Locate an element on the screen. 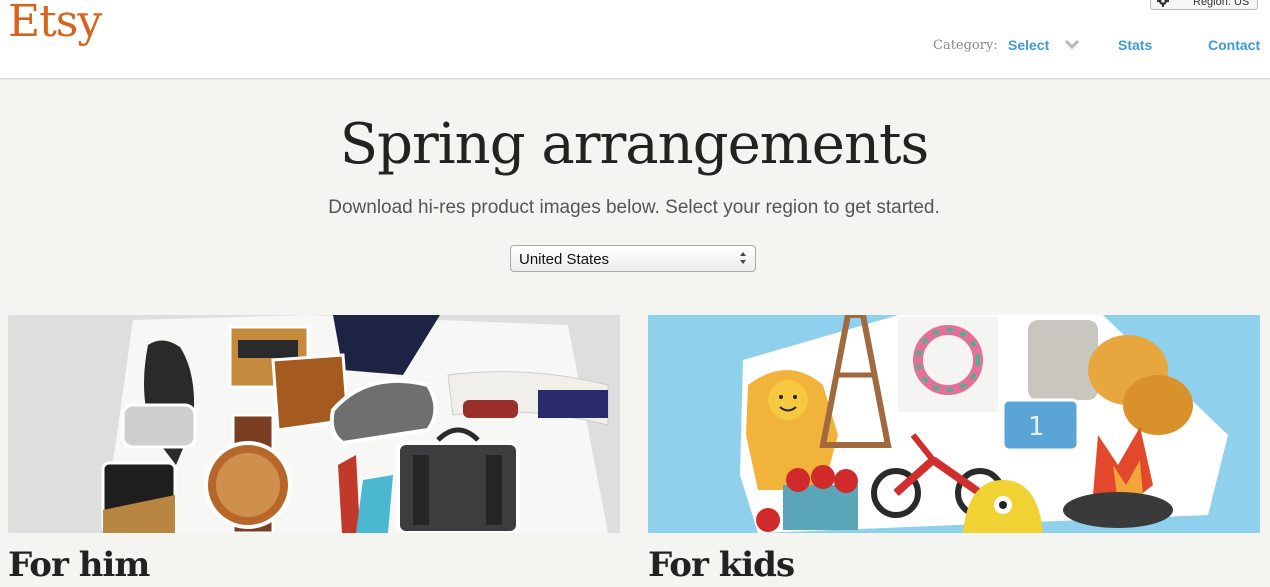  region-select: United States is located at coordinates (633, 258).